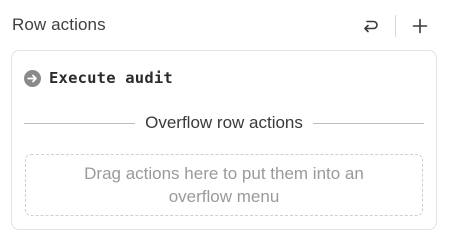 Image resolution: width=452 pixels, height=242 pixels. I want to click on add-action-button, so click(420, 26).